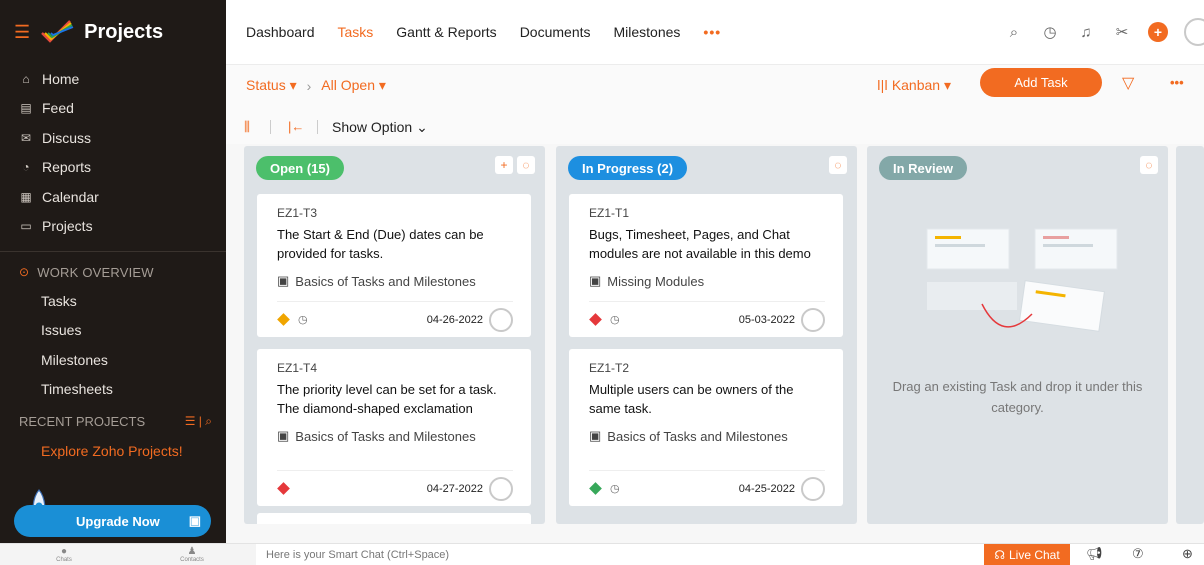 This screenshot has height=565, width=1204. What do you see at coordinates (923, 168) in the screenshot?
I see `column-status-pill: In Review` at bounding box center [923, 168].